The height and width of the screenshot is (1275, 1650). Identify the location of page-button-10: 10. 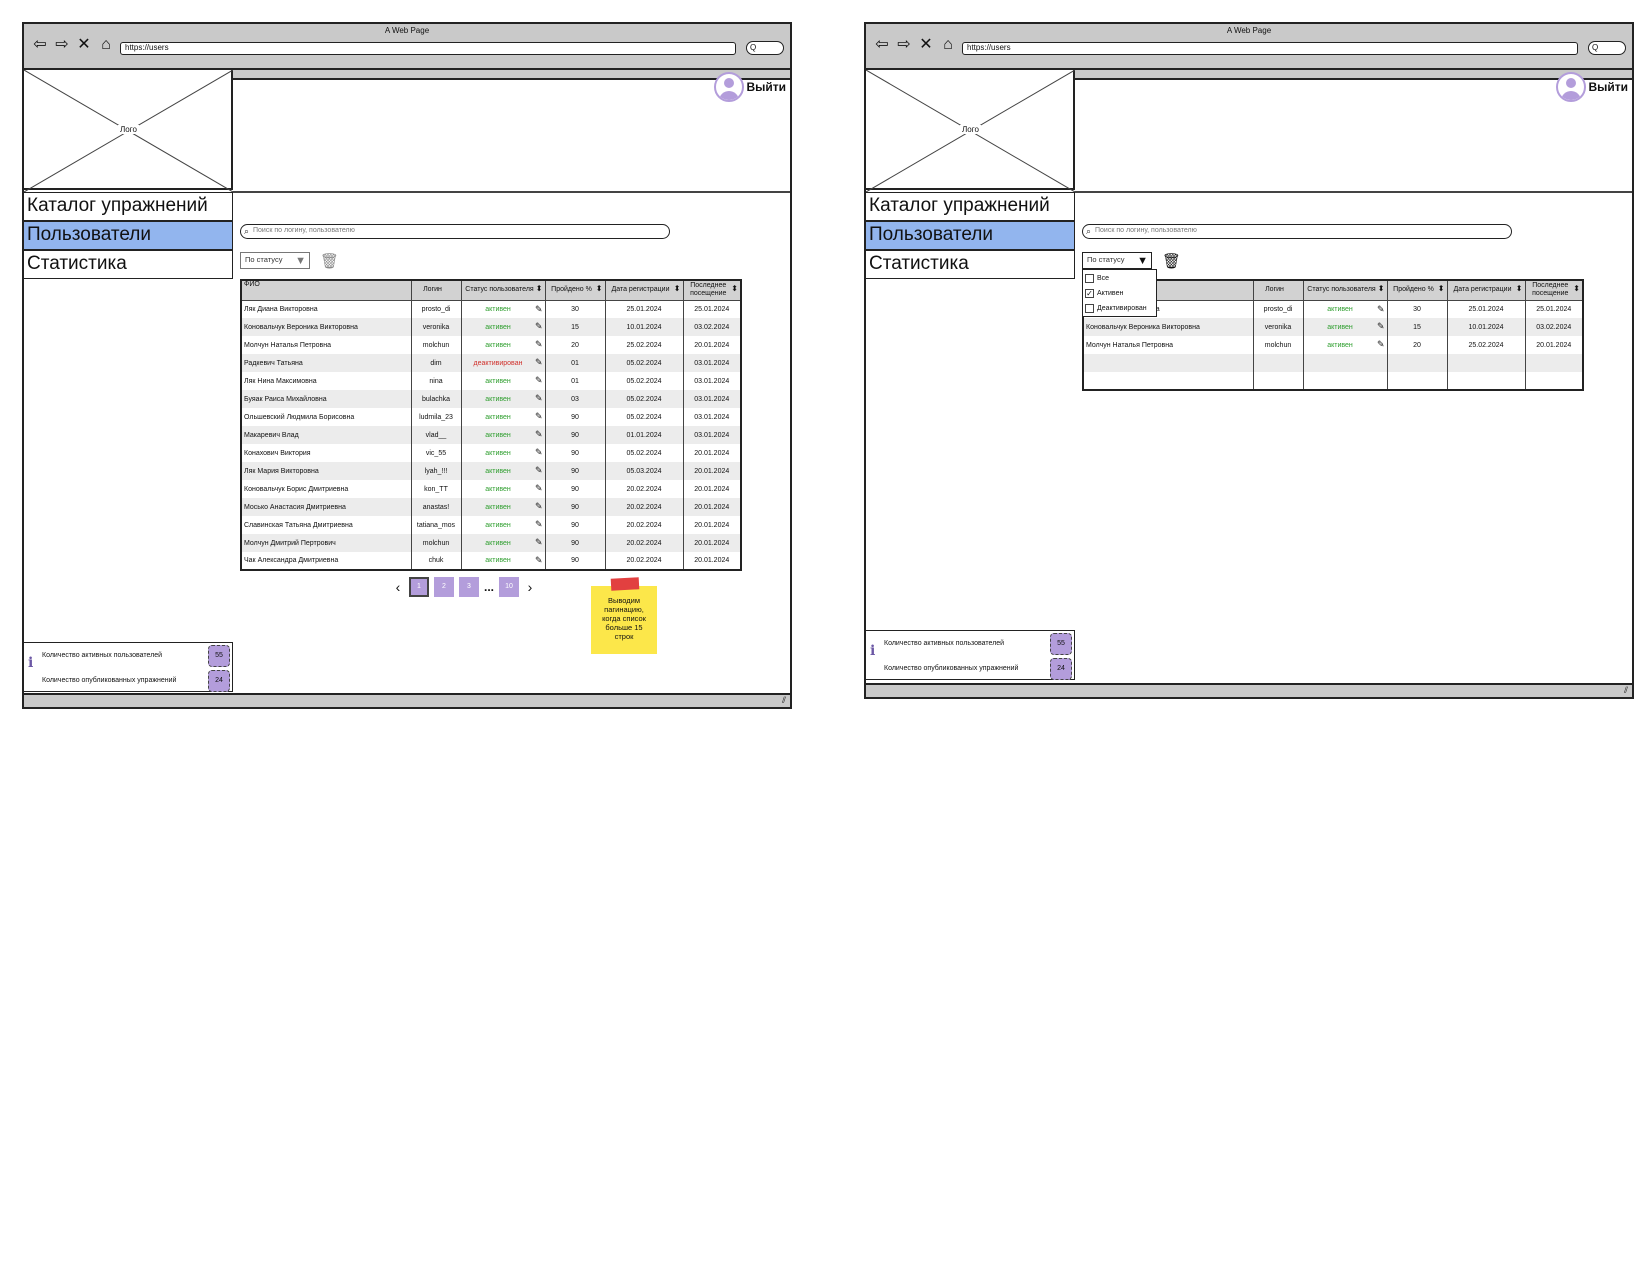
(509, 587).